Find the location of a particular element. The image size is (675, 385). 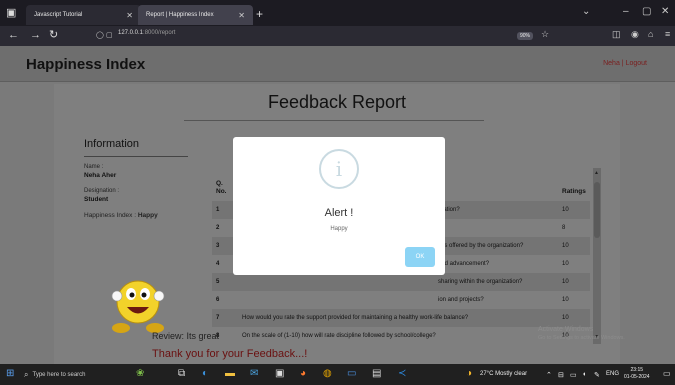

review-label: Review: is located at coordinates (169, 336).